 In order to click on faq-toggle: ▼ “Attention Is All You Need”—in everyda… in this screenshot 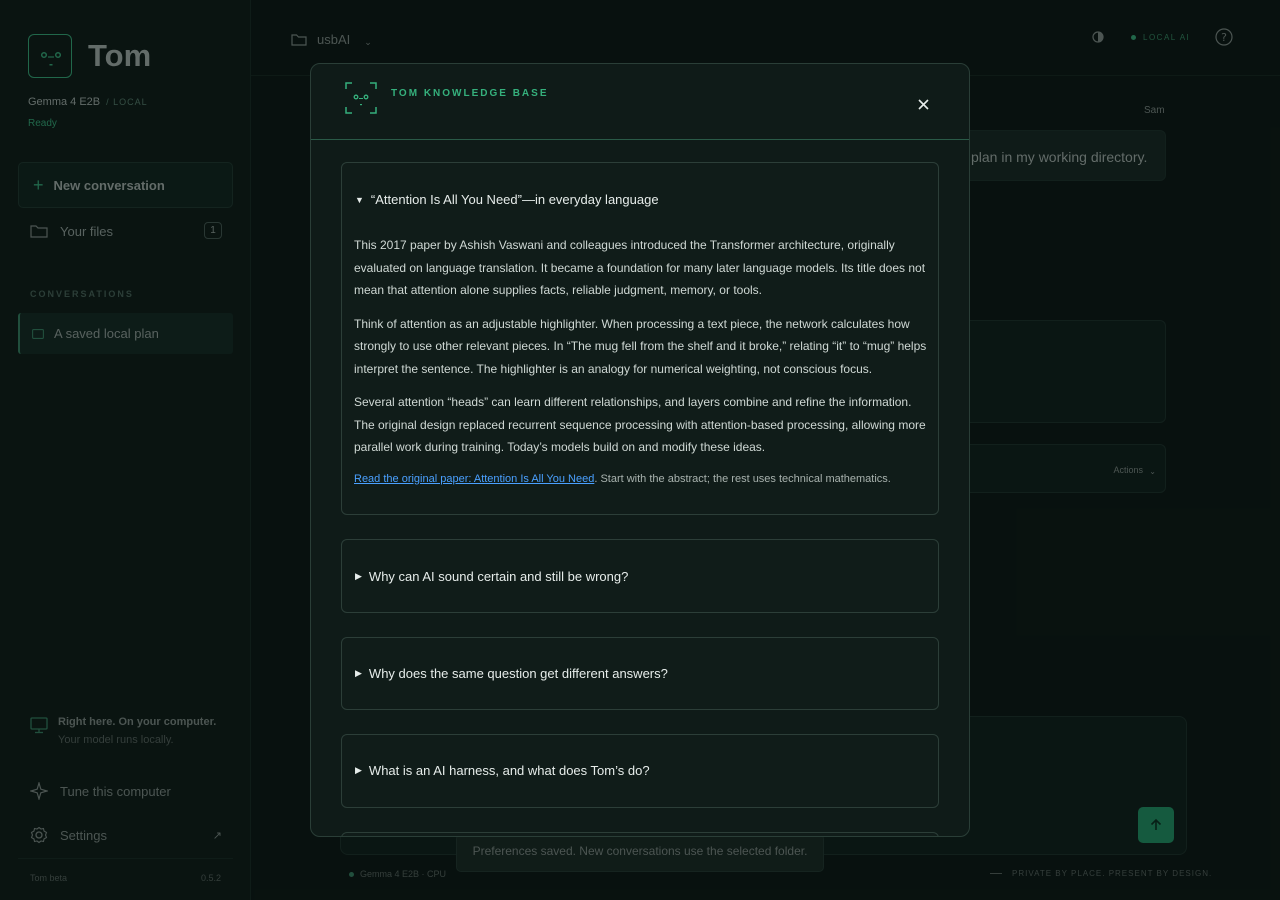, I will do `click(507, 199)`.